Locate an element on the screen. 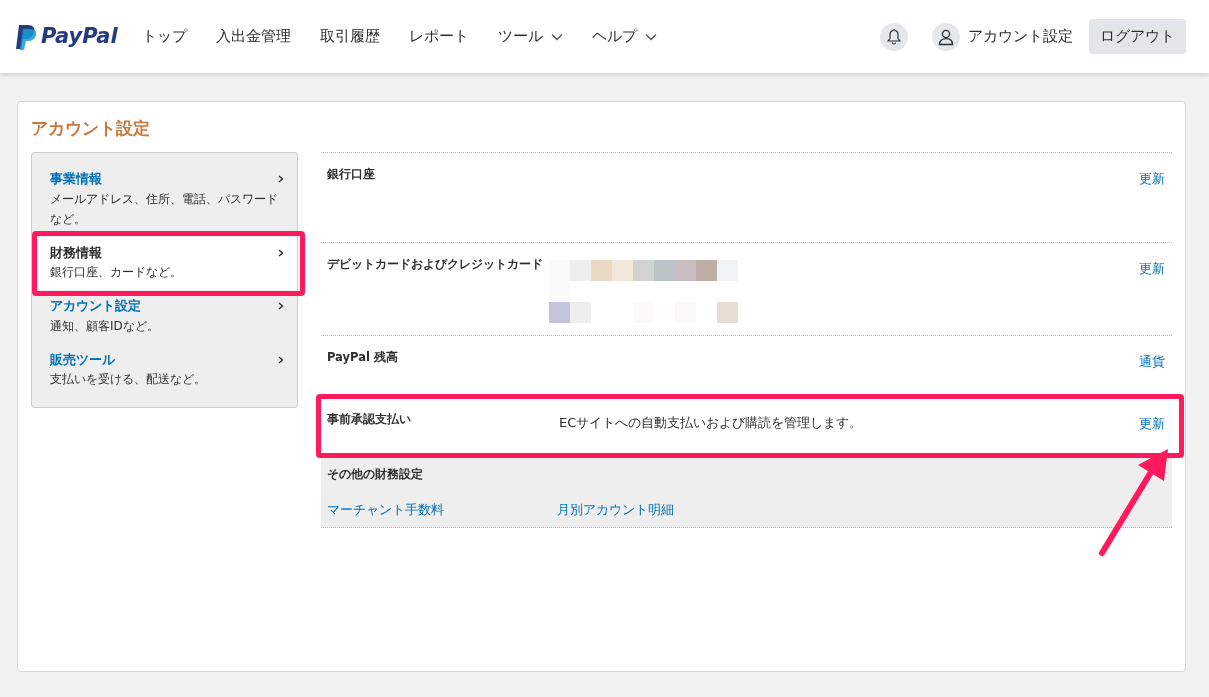  sidebar-item: 事業情報 メールアドレス、住所、電話、パスワードなど。 is located at coordinates (164, 200).